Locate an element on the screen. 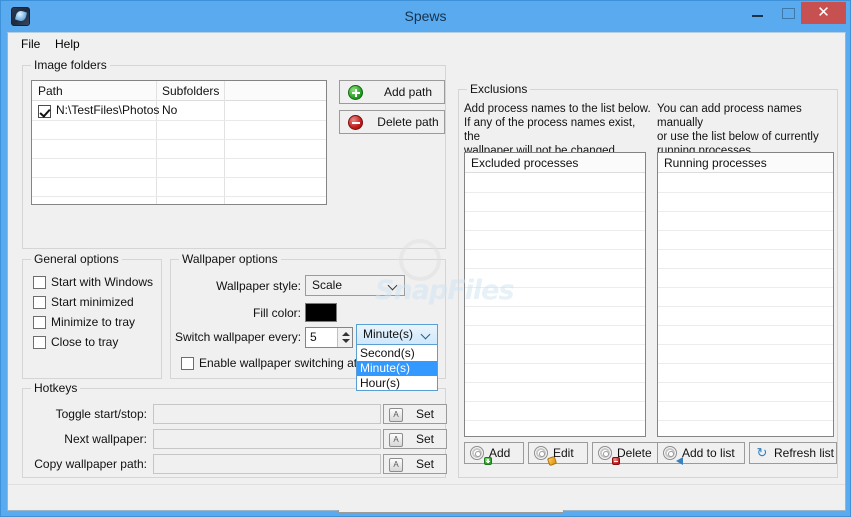 This screenshot has width=851, height=517. wallpaper-style-label: Wallpaper style: is located at coordinates (258, 286).